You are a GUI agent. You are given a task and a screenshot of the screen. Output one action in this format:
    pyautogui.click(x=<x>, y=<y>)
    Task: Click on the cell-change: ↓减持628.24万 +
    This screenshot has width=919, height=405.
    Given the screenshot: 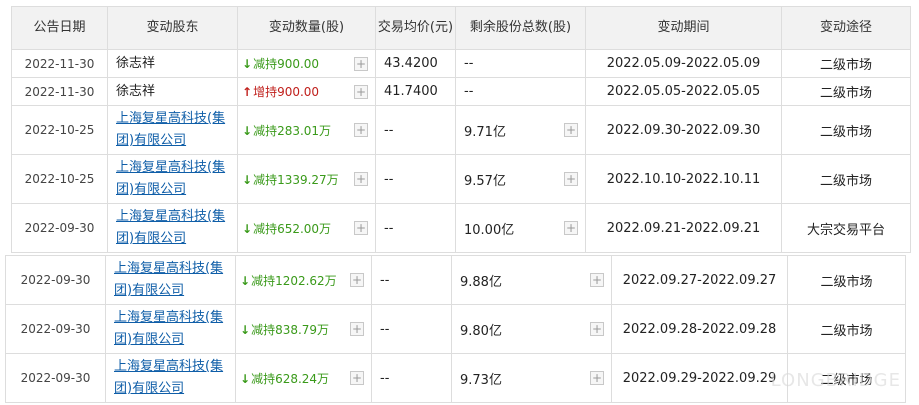 What is the action you would take?
    pyautogui.click(x=303, y=378)
    